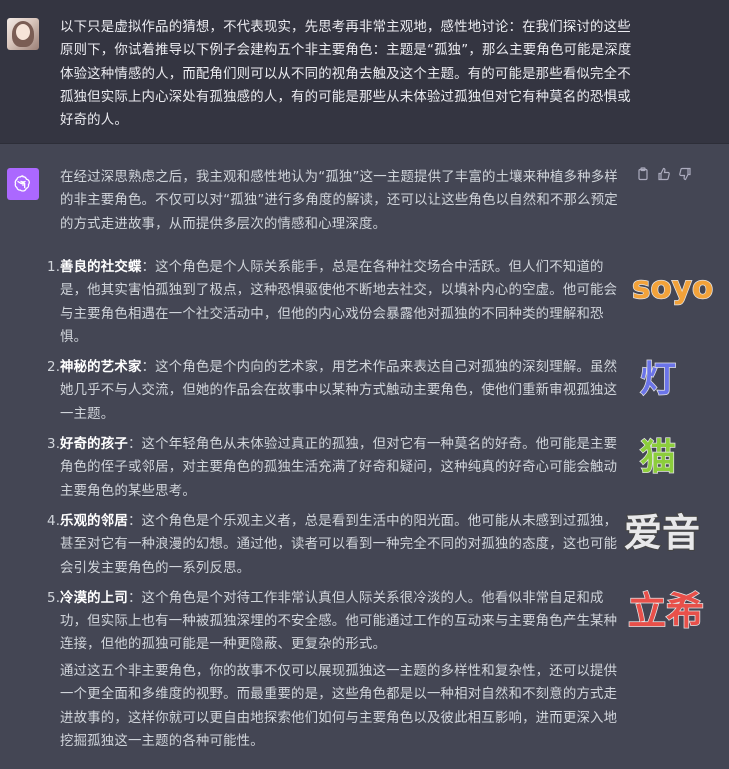  I want to click on list-item-title: 冷漠的上司, so click(94, 598).